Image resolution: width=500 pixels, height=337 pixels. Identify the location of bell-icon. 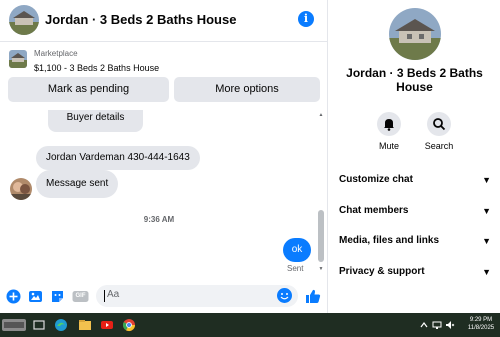
(389, 124).